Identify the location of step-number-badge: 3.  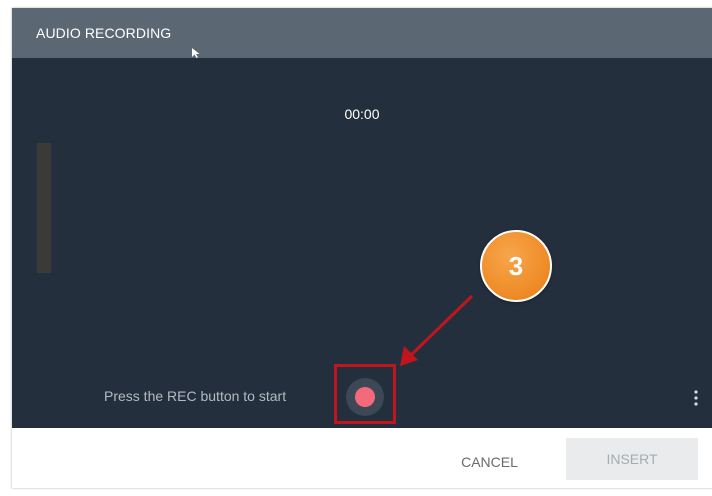
(516, 266).